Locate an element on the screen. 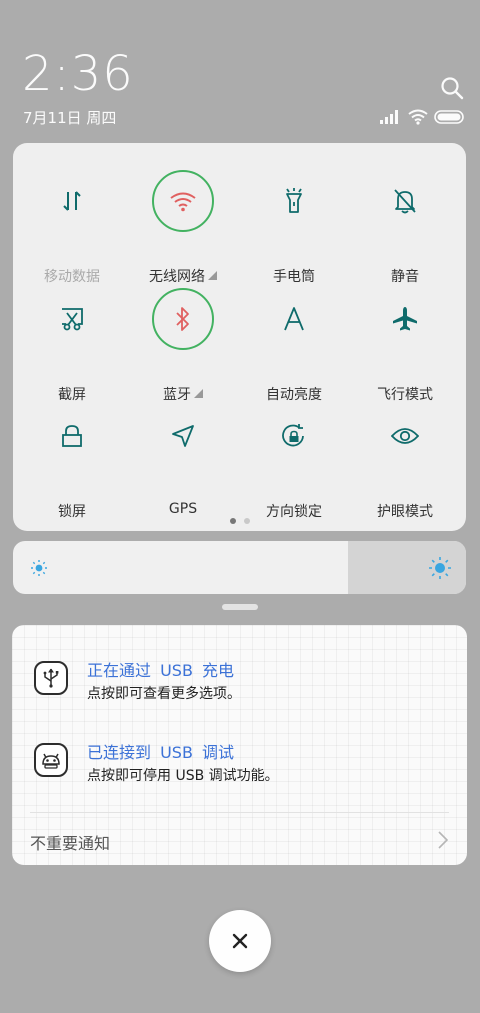  tile-label: 蓝牙 is located at coordinates (183, 394).